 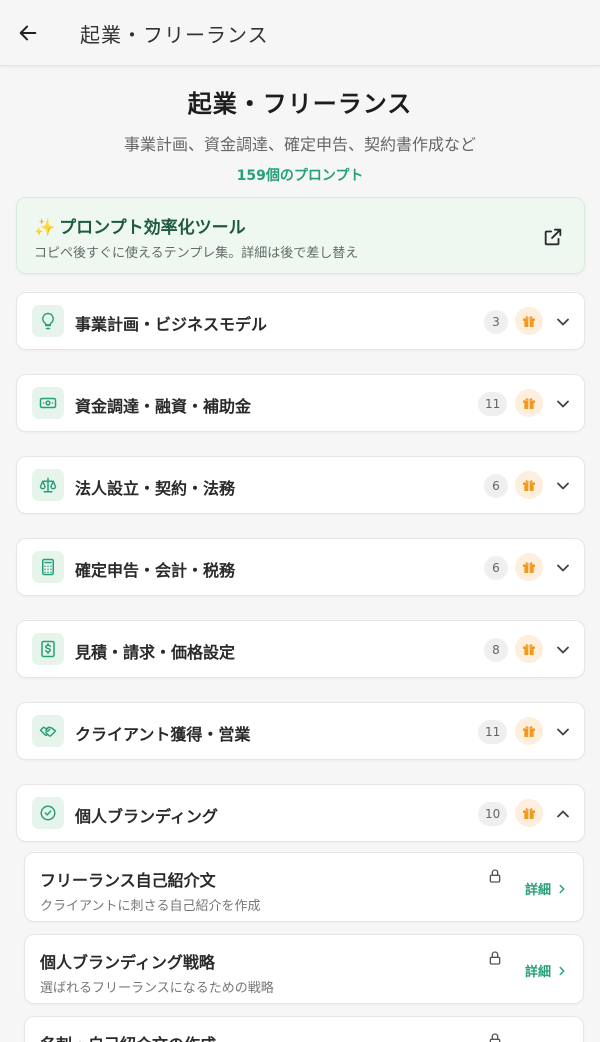 I want to click on external-link-icon, so click(x=553, y=237).